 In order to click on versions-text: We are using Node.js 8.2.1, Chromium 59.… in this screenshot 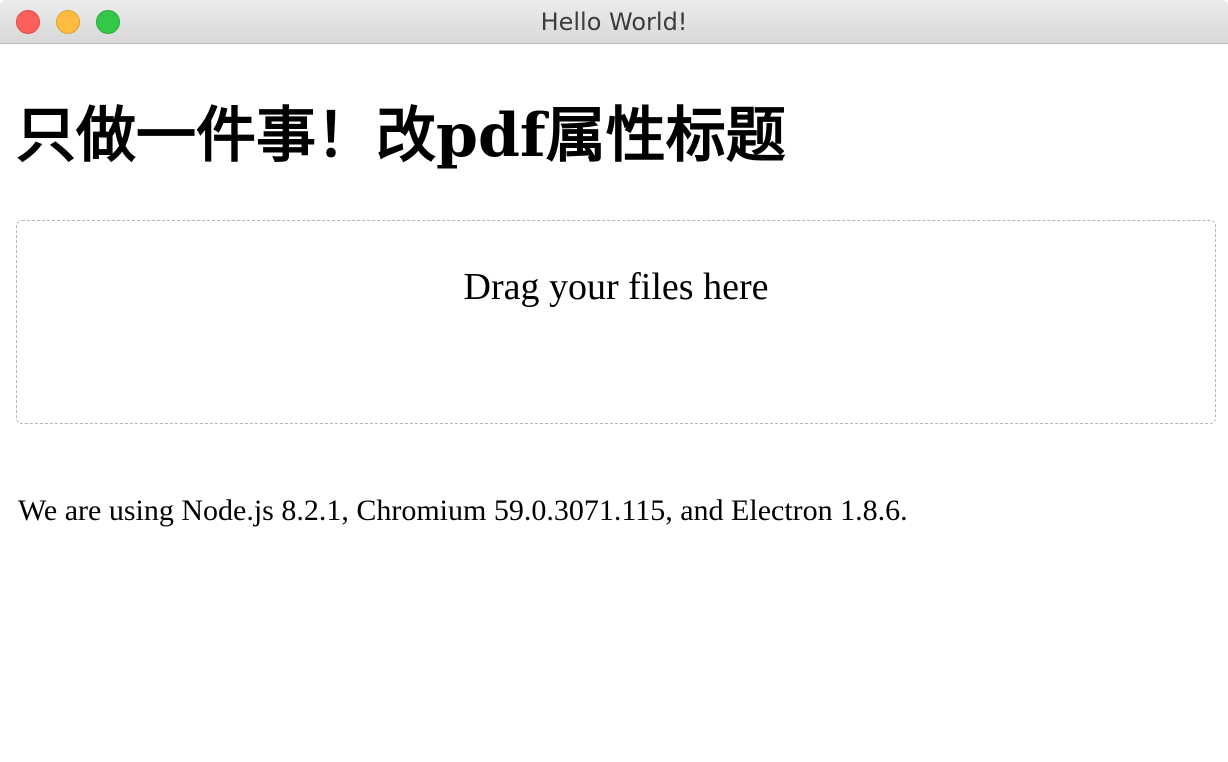, I will do `click(463, 510)`.